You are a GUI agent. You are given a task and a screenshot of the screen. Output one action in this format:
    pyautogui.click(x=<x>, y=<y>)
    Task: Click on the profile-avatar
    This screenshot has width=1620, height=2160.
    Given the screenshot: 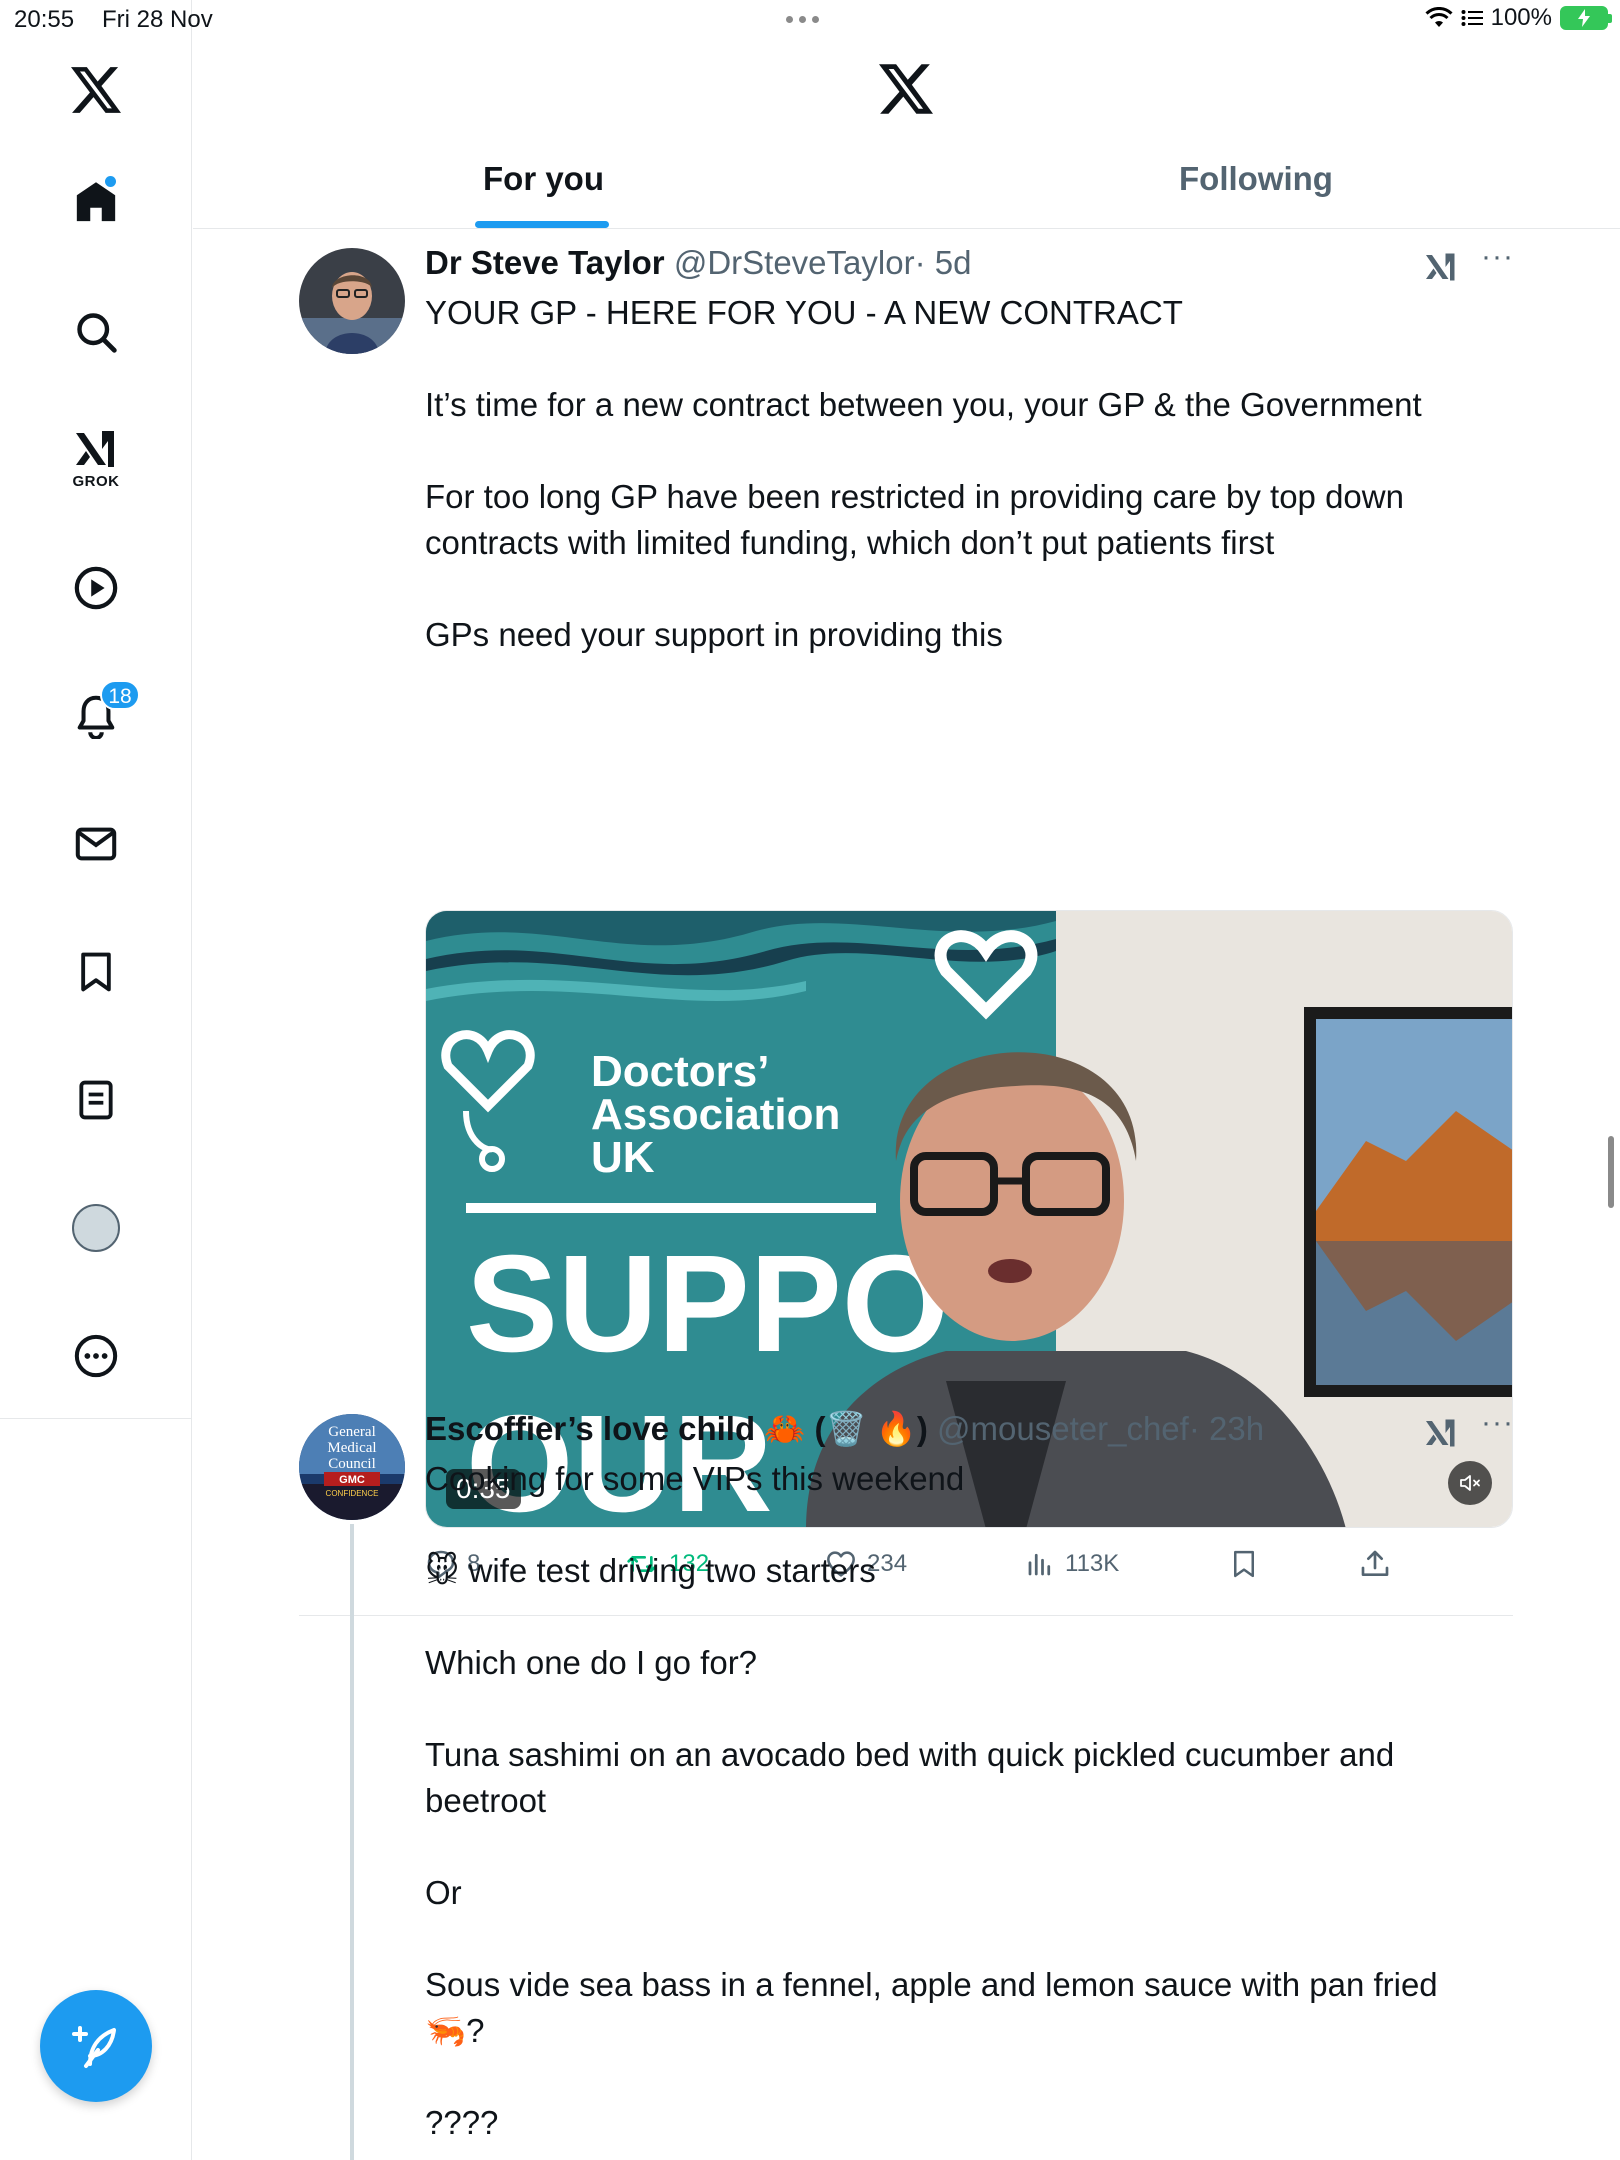 What is the action you would take?
    pyautogui.click(x=96, y=1228)
    